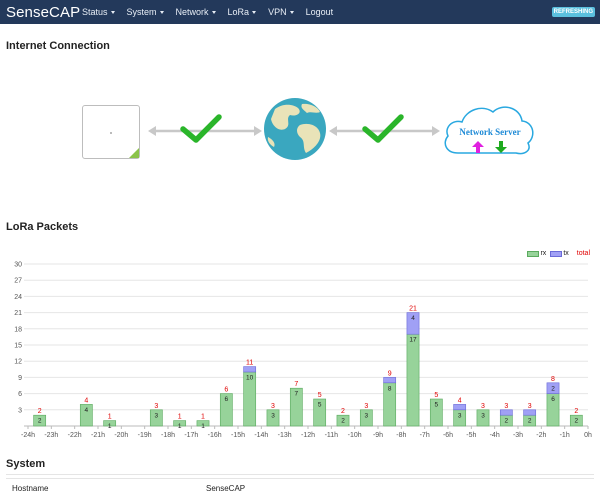 This screenshot has width=600, height=500. What do you see at coordinates (300, 474) in the screenshot?
I see `system-divider` at bounding box center [300, 474].